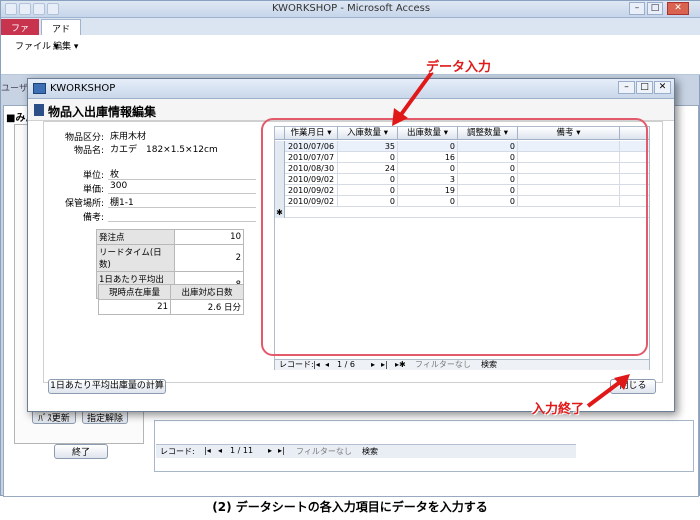  I want to click on background-nav-position: 1 / 11, so click(241, 450).